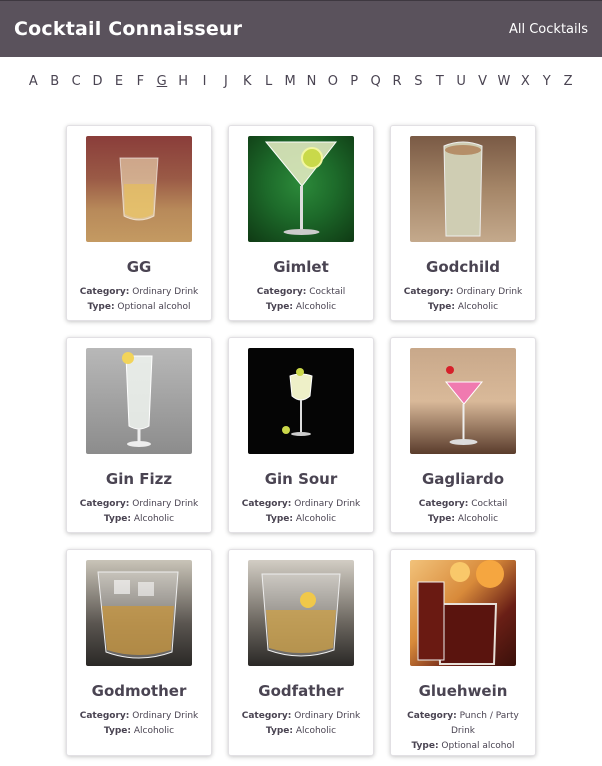 Image resolution: width=602 pixels, height=766 pixels. Describe the element at coordinates (463, 691) in the screenshot. I see `cocktail-name: Gluehwein` at that location.